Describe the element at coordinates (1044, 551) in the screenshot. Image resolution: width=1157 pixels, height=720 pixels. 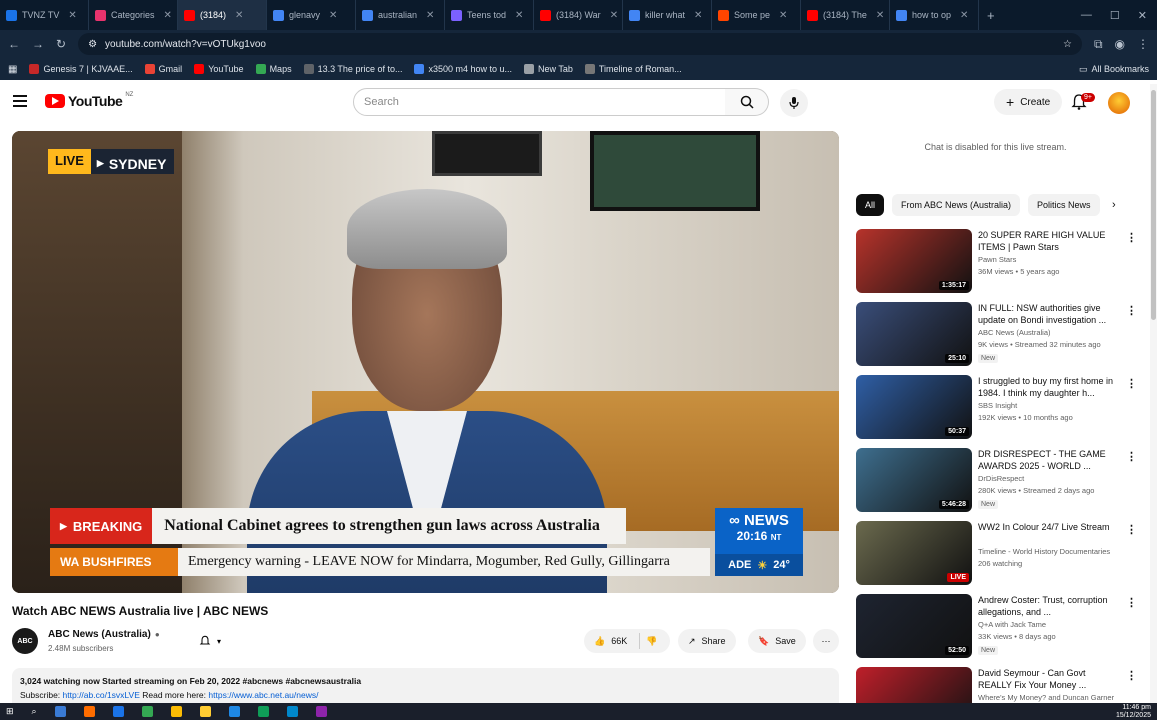
I see `rec-channel: Timeline - World History Documentaries` at that location.